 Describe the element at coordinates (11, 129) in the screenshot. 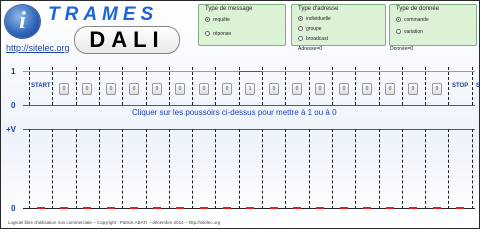

I see `voltage-high-label: +V` at that location.